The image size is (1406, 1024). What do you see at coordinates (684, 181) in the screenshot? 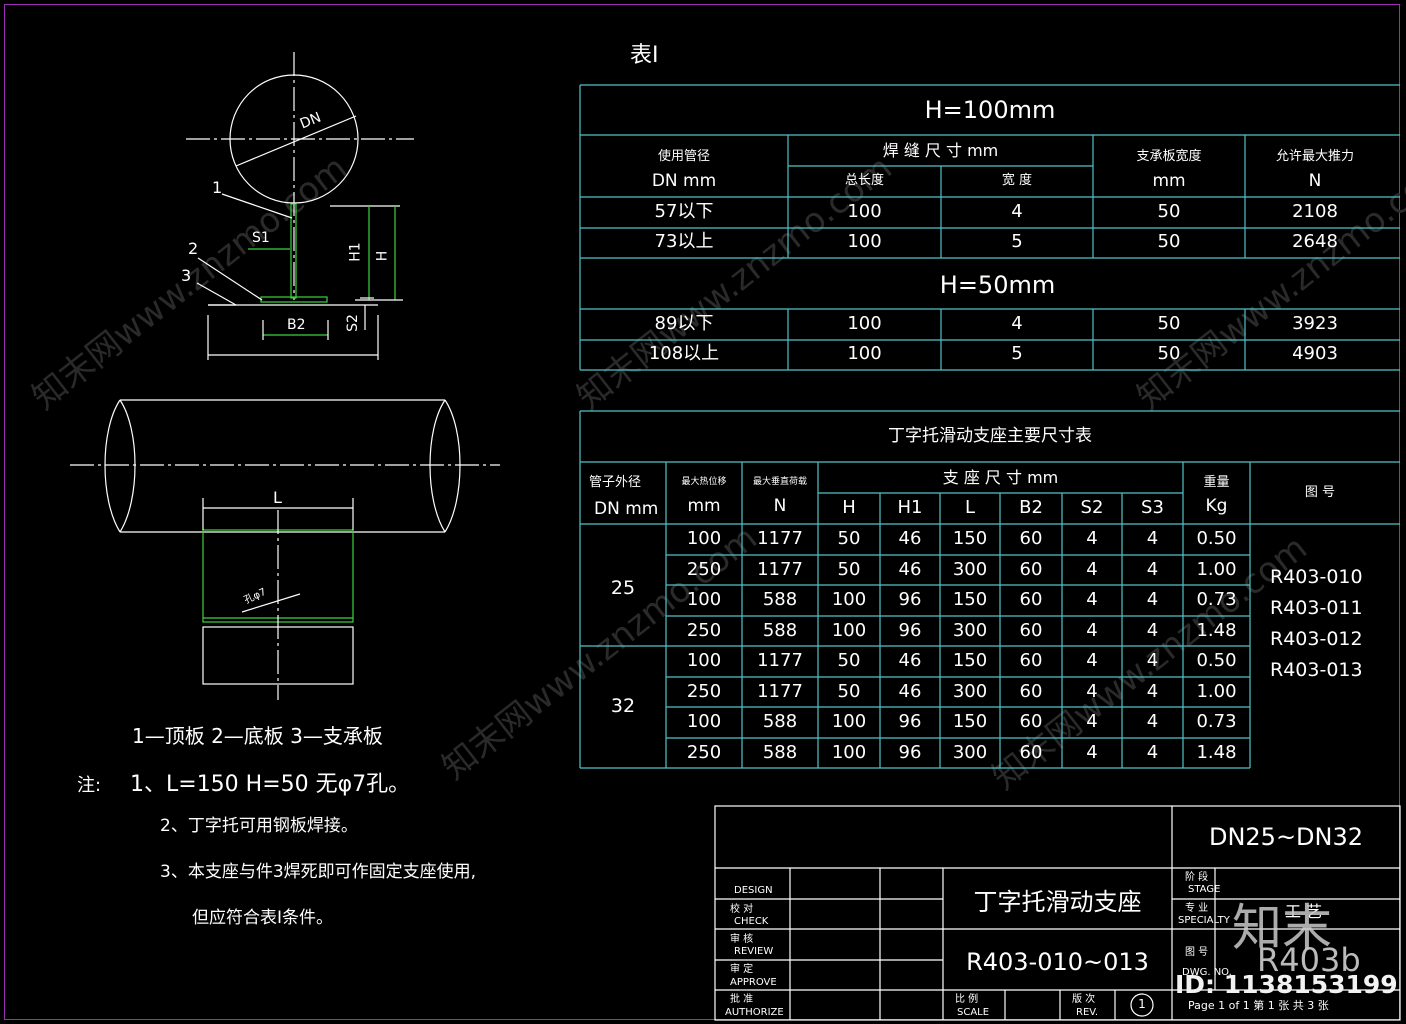
I see `table1-col-pipe-b: DN mm` at bounding box center [684, 181].